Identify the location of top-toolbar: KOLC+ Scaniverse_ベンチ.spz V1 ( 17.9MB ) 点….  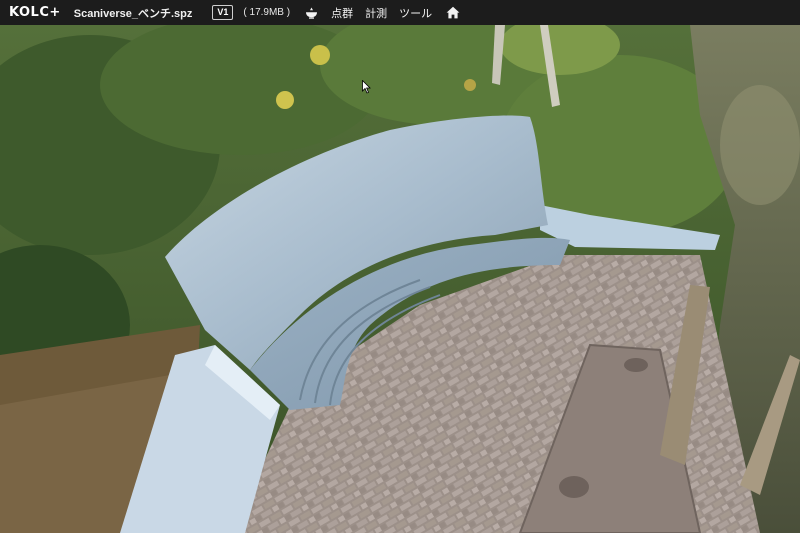
(400, 12).